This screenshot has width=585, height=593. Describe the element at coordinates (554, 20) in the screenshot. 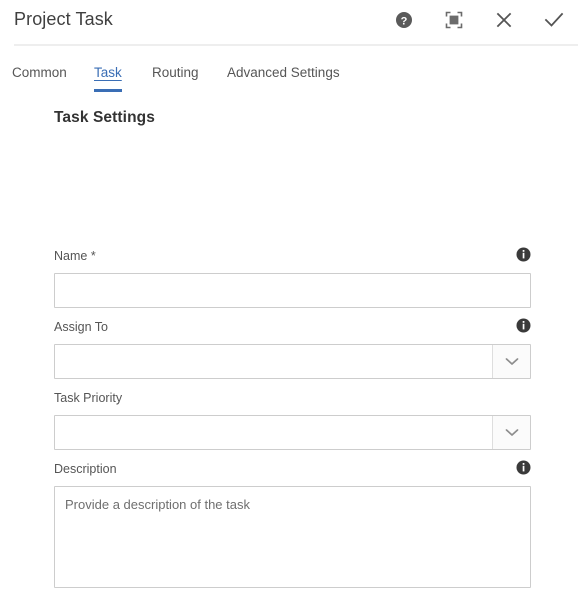

I see `confirm-check-icon` at that location.